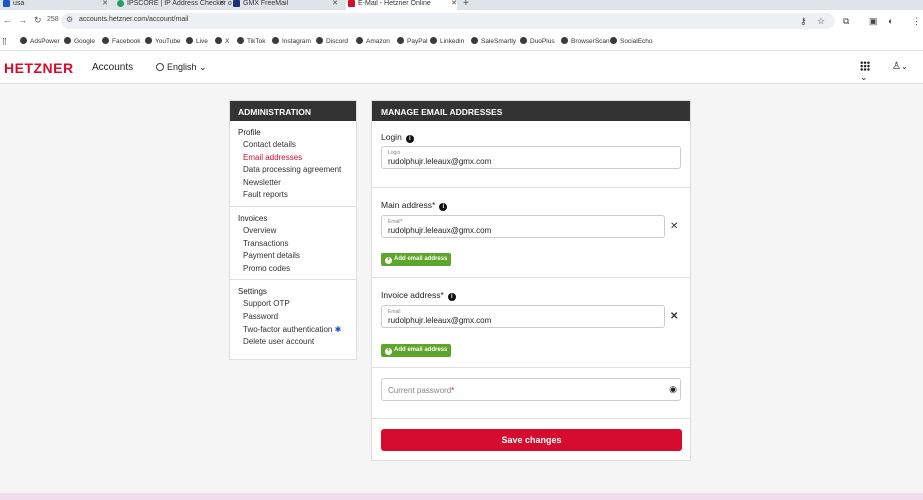  I want to click on sidebar-item-payment-details: Payment details, so click(293, 256).